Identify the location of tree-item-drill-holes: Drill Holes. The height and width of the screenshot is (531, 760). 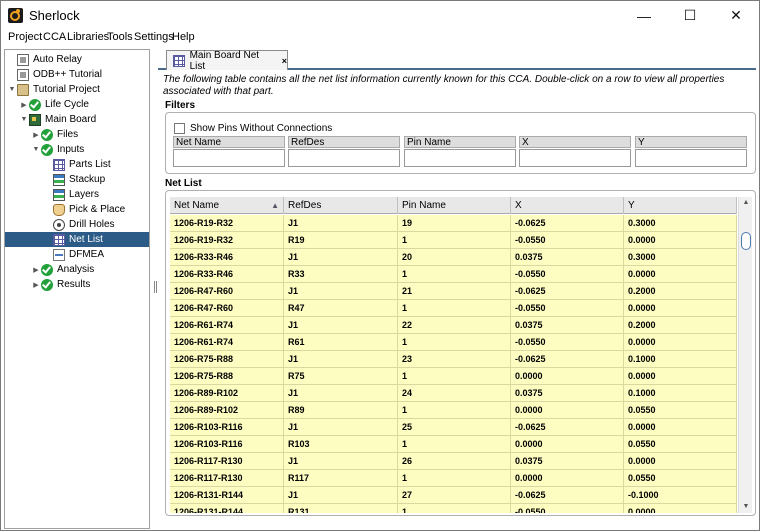
(77, 224).